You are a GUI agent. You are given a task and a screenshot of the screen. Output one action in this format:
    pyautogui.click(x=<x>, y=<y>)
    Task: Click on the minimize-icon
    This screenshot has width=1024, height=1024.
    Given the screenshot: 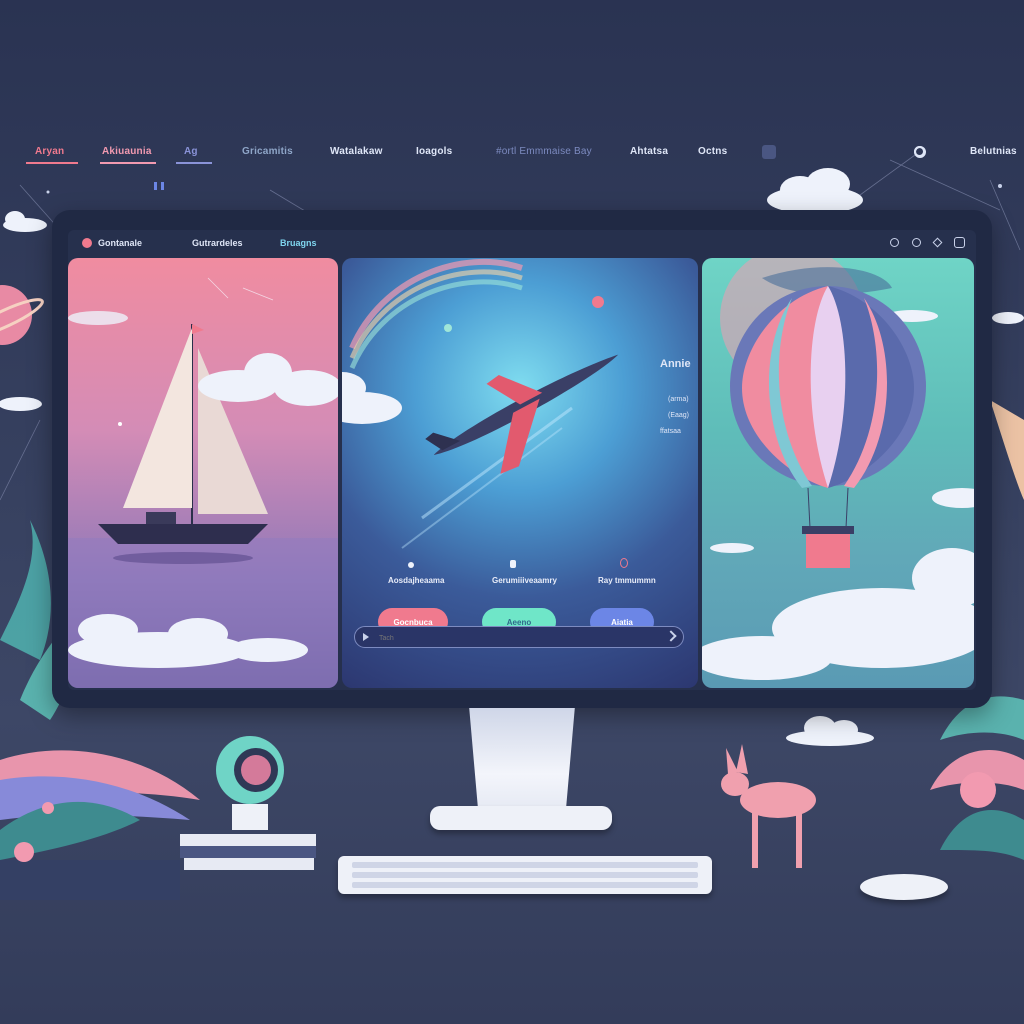 What is the action you would take?
    pyautogui.click(x=894, y=242)
    